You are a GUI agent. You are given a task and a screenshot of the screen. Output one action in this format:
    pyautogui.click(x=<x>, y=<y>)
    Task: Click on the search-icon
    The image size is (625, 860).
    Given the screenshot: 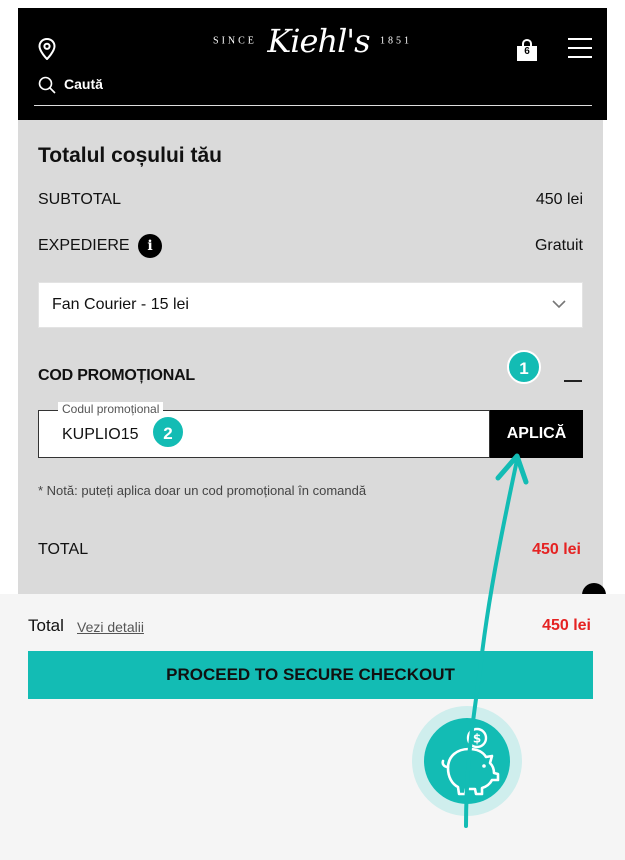 What is the action you would take?
    pyautogui.click(x=47, y=85)
    